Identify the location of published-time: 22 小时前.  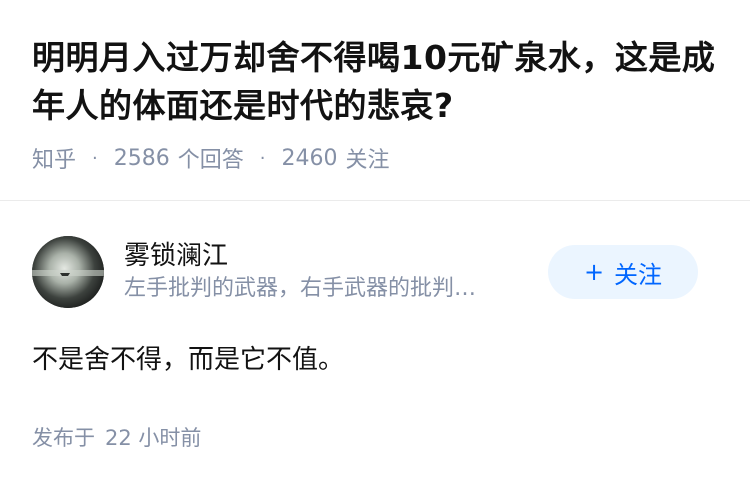
(153, 438).